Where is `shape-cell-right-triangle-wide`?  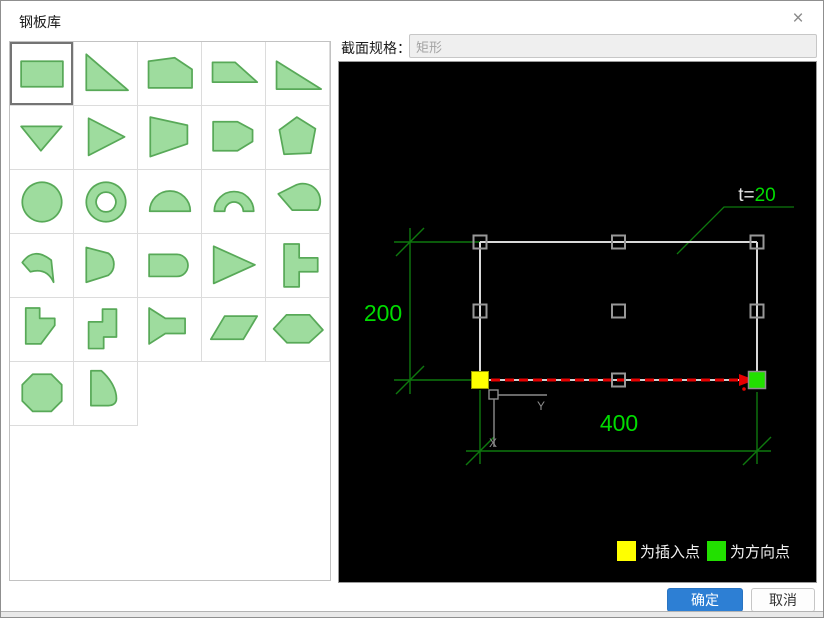 shape-cell-right-triangle-wide is located at coordinates (298, 74).